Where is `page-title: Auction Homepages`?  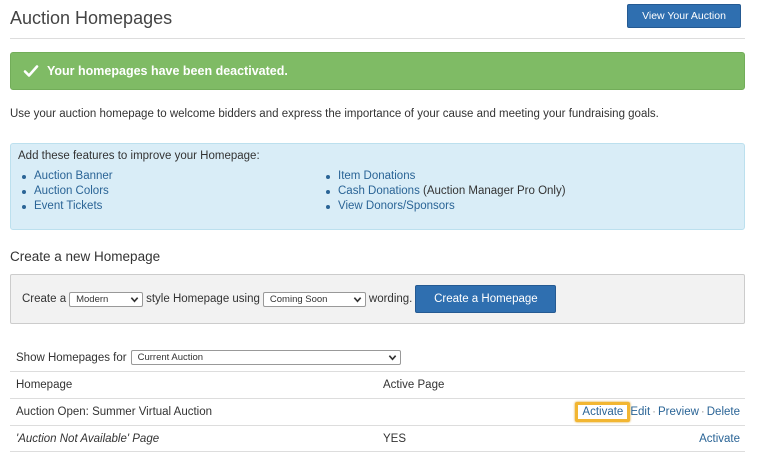 page-title: Auction Homepages is located at coordinates (91, 18).